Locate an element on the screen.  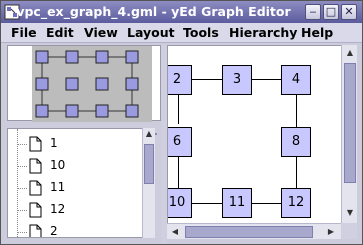
graph-node: 8 is located at coordinates (296, 142).